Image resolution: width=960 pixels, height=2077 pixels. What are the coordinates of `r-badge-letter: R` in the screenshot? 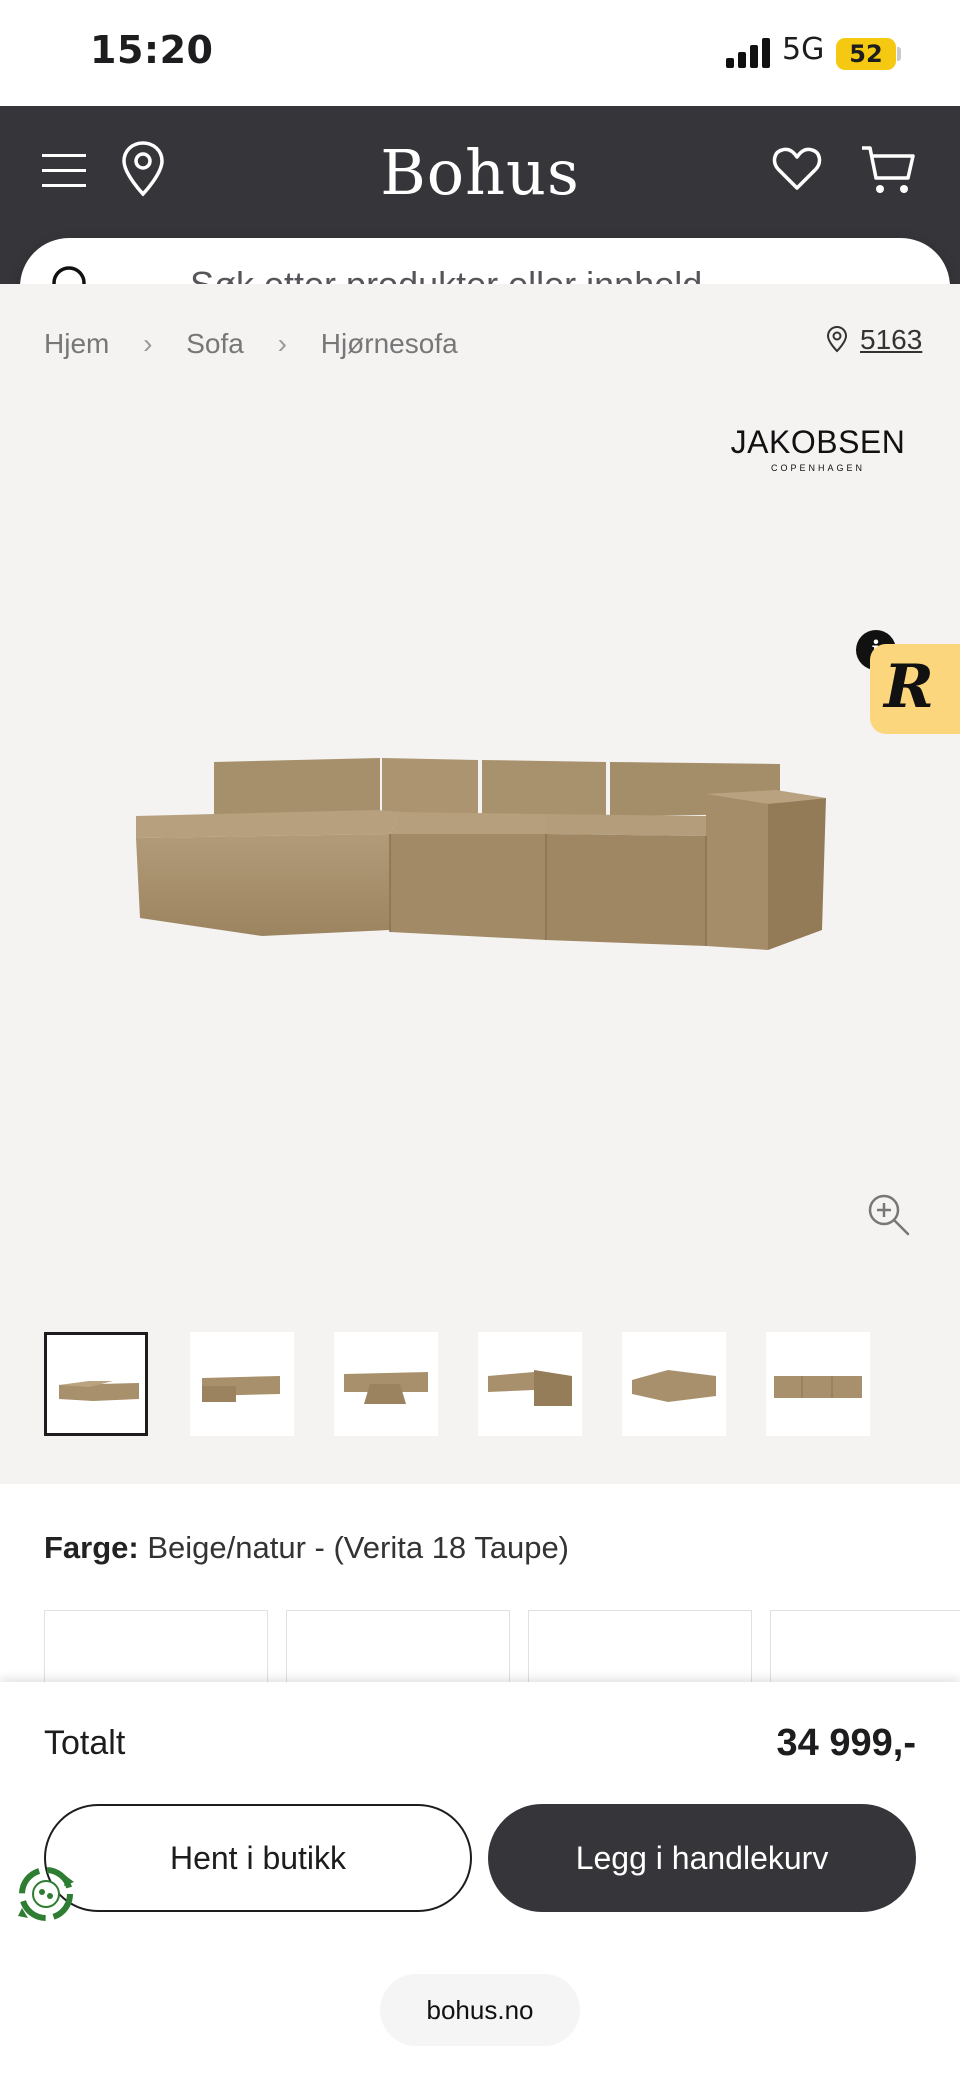 It's located at (909, 687).